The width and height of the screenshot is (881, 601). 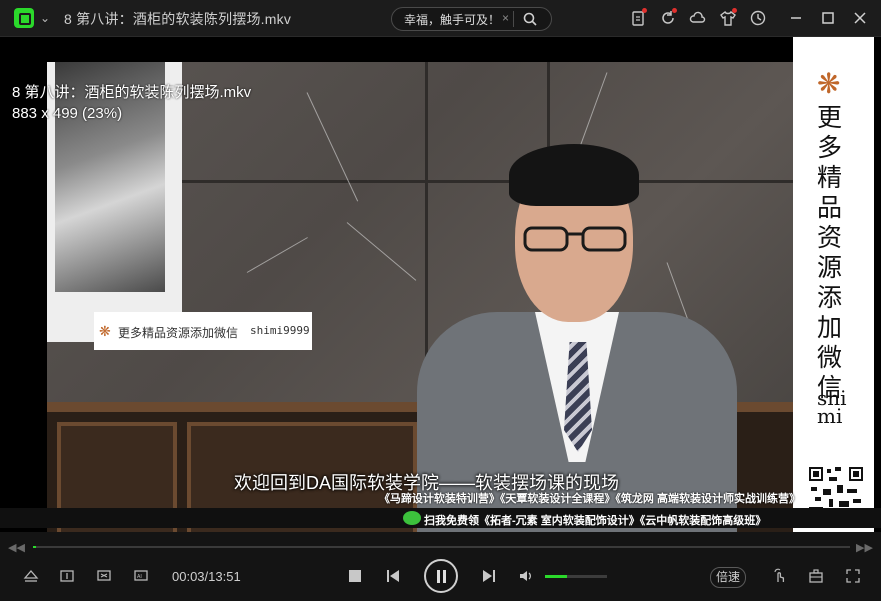 I want to click on svg-text: AI, so click(x=139, y=577).